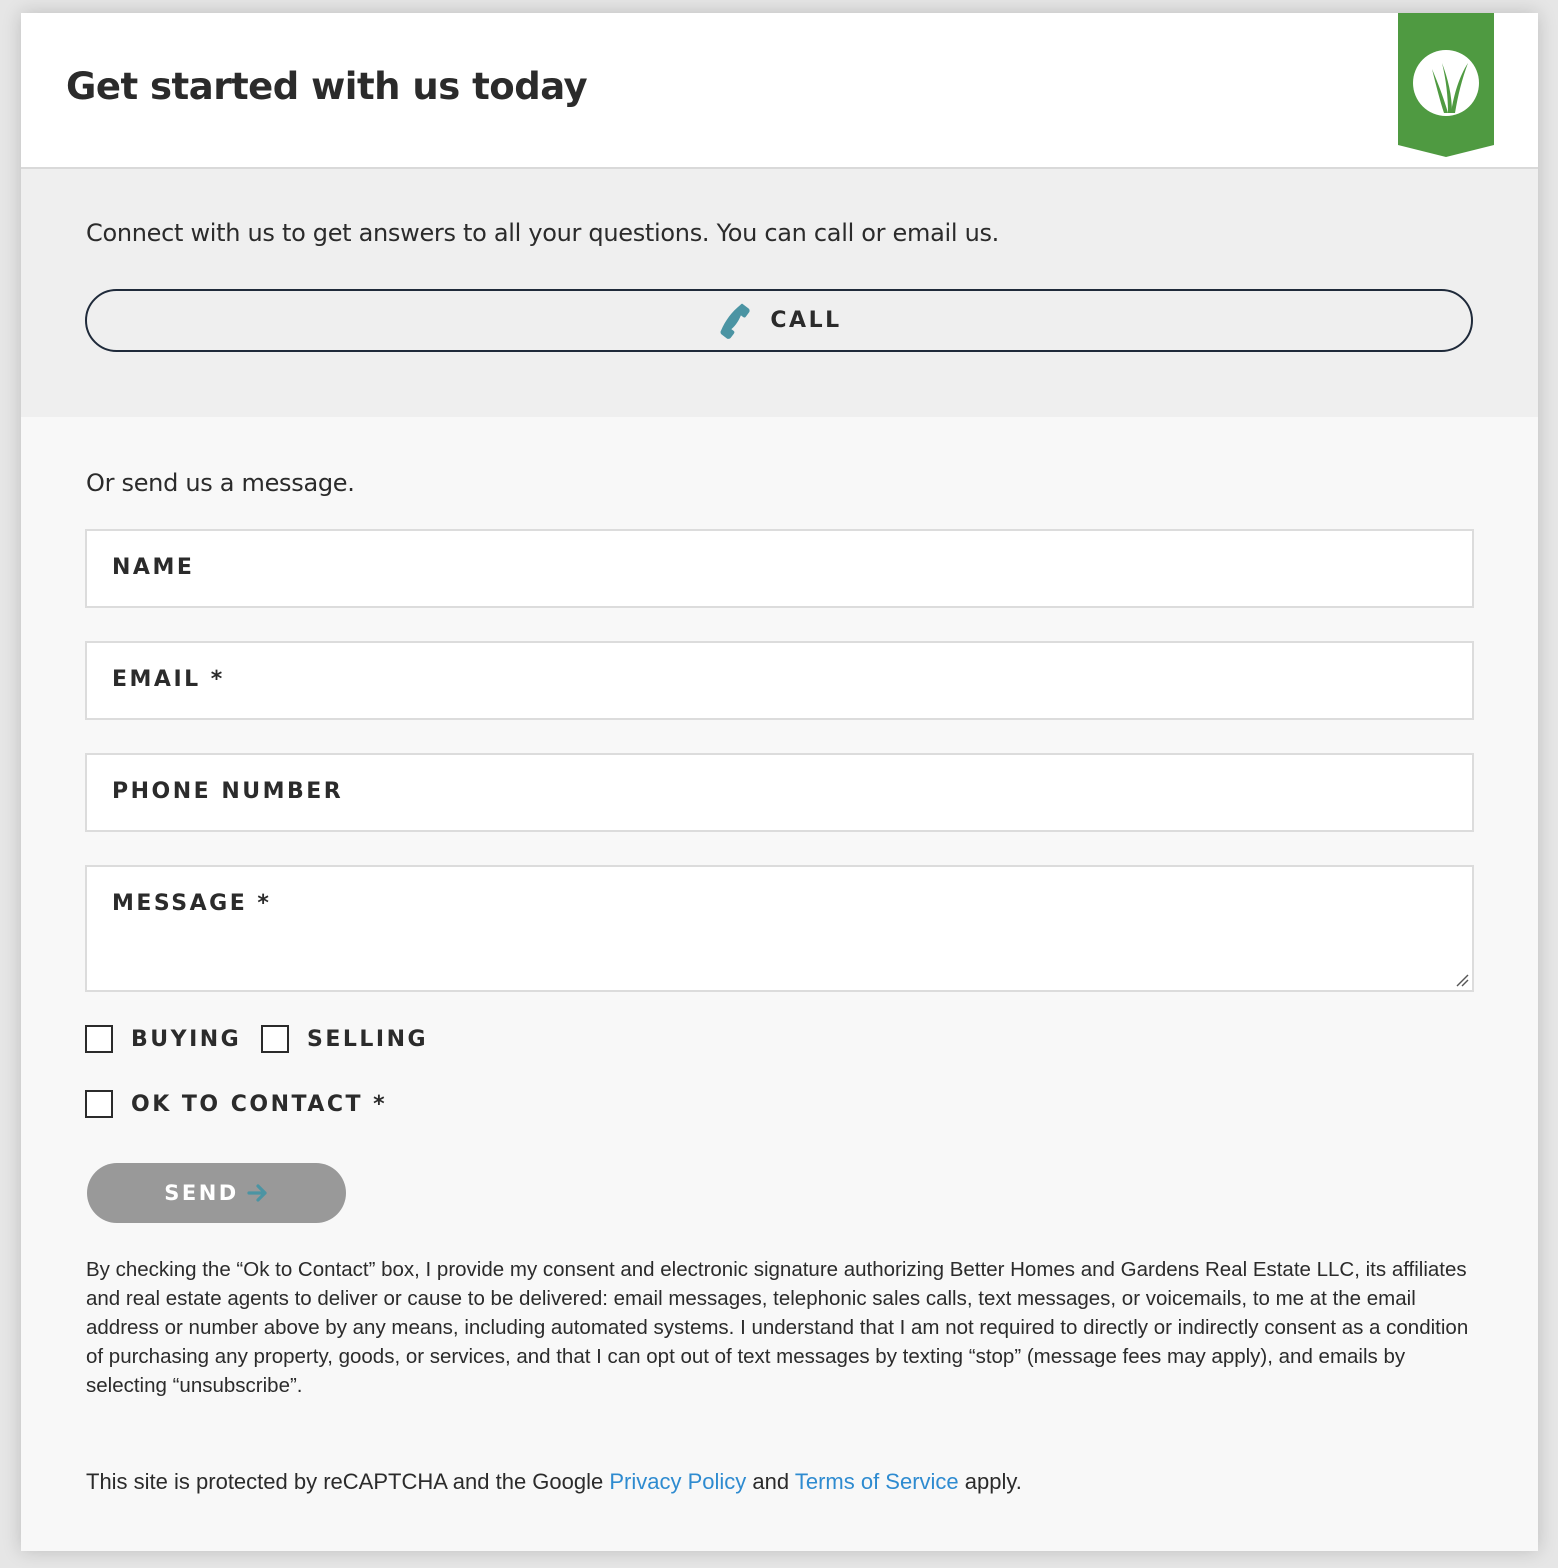  Describe the element at coordinates (779, 928) in the screenshot. I see `message-textarea: MESSAGE *` at that location.